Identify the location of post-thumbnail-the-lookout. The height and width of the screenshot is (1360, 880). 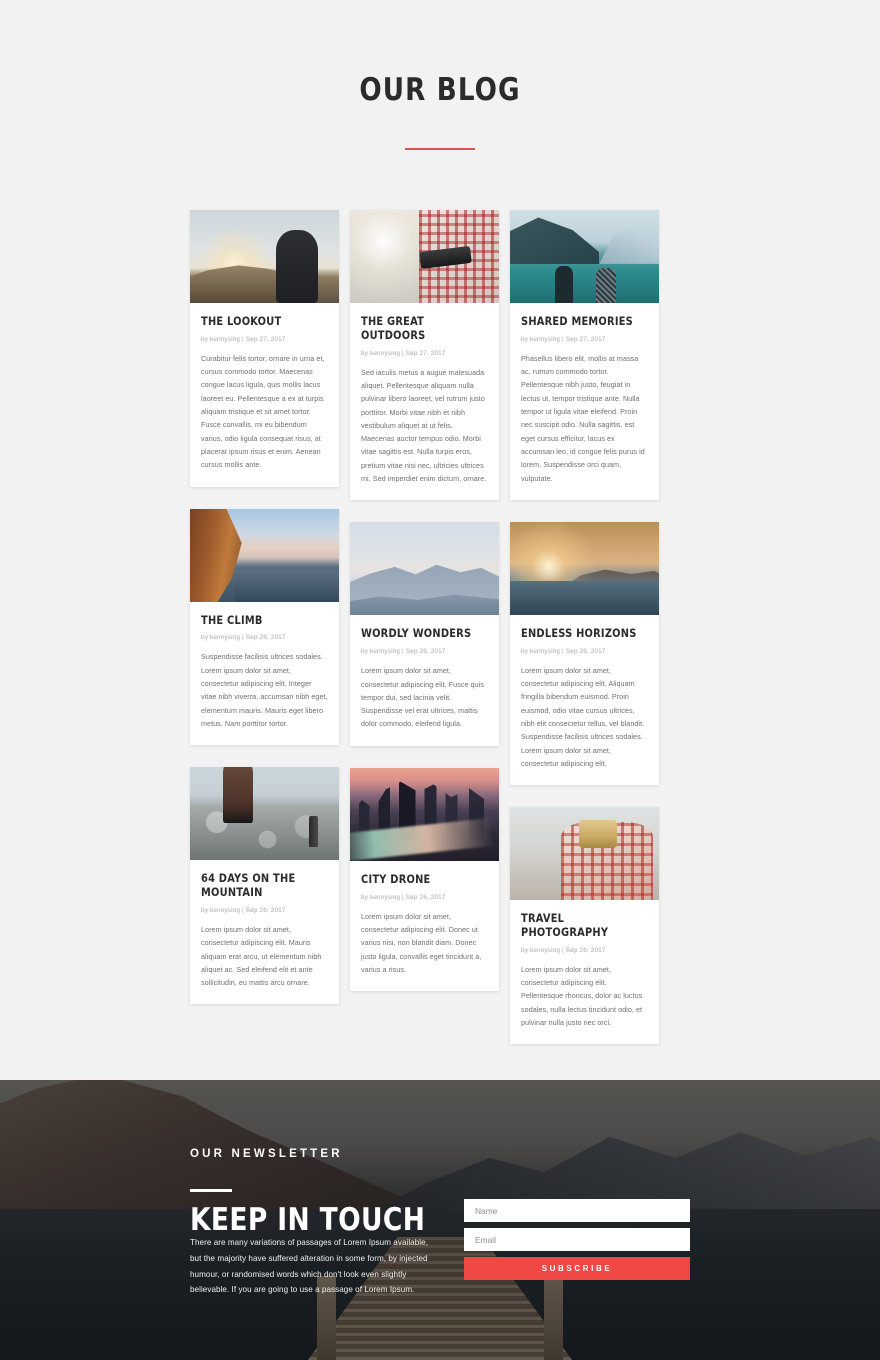
(264, 256).